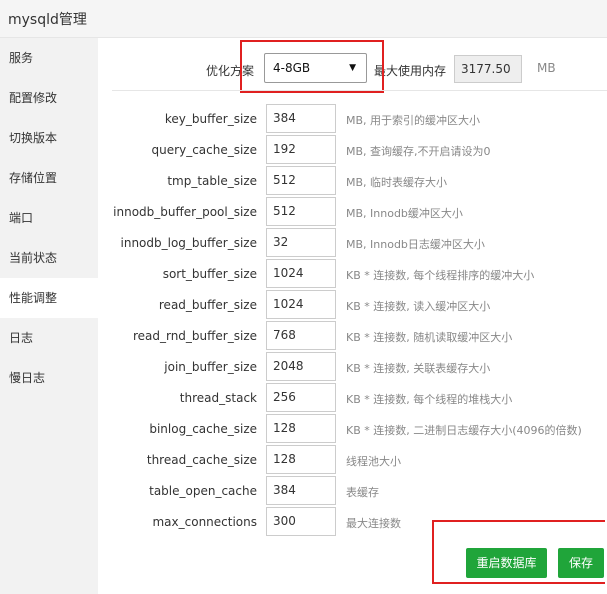 This screenshot has height=594, width=607. I want to click on param-description: 线程池大小, so click(373, 461).